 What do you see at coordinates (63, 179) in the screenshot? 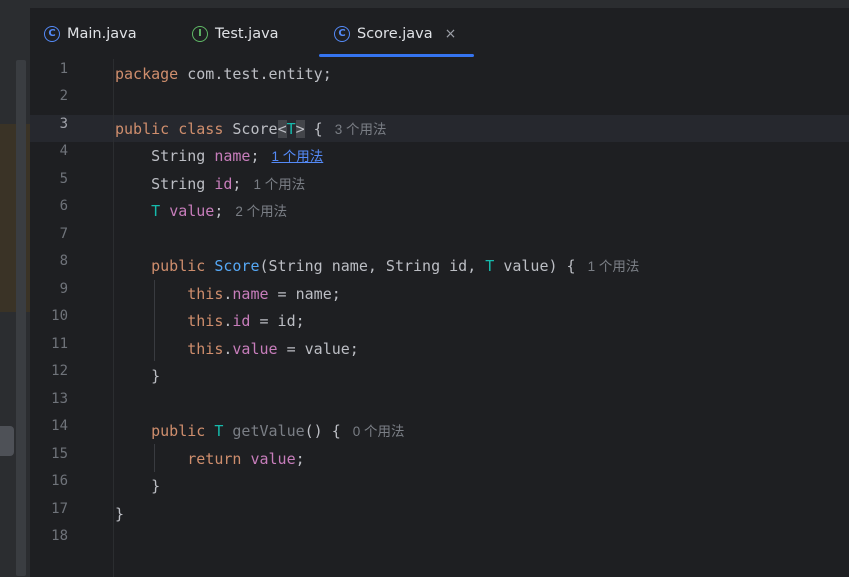
I see `line-number: 5` at bounding box center [63, 179].